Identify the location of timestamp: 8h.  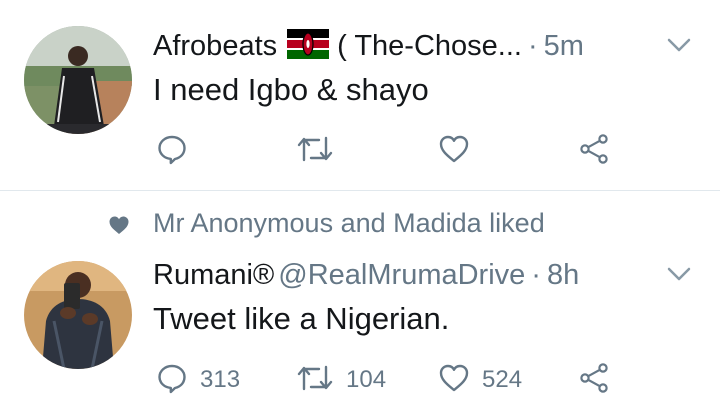
(563, 275).